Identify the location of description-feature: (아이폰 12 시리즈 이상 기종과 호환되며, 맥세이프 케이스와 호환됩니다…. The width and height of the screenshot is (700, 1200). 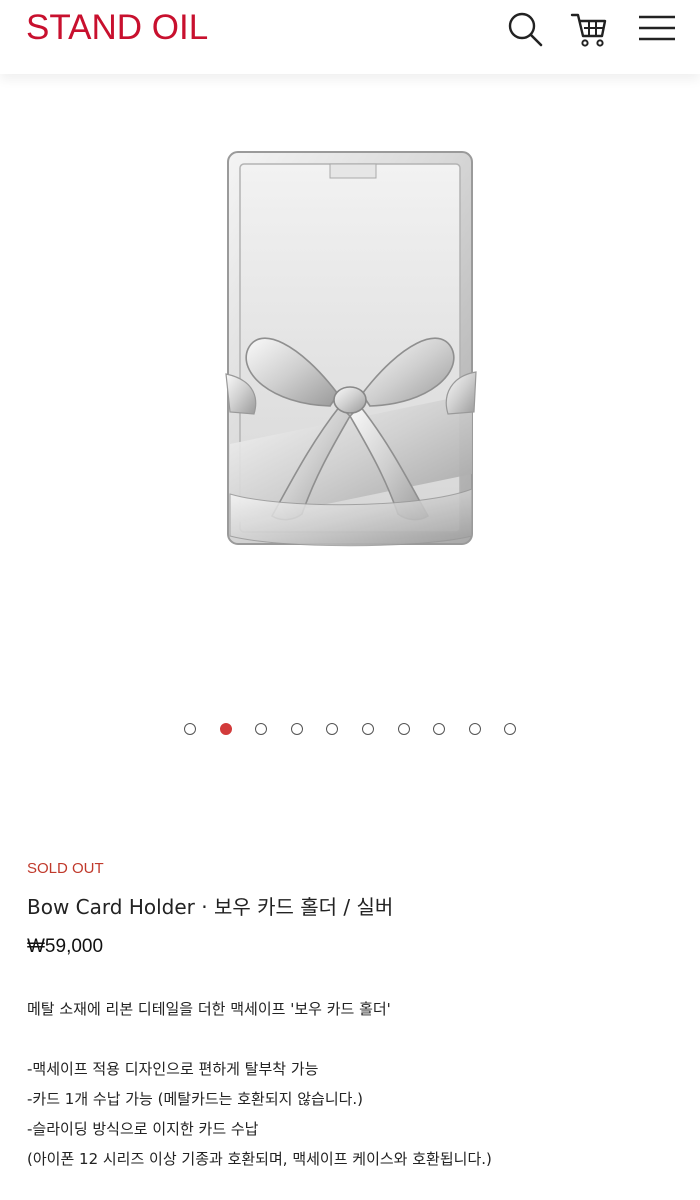
(259, 1159).